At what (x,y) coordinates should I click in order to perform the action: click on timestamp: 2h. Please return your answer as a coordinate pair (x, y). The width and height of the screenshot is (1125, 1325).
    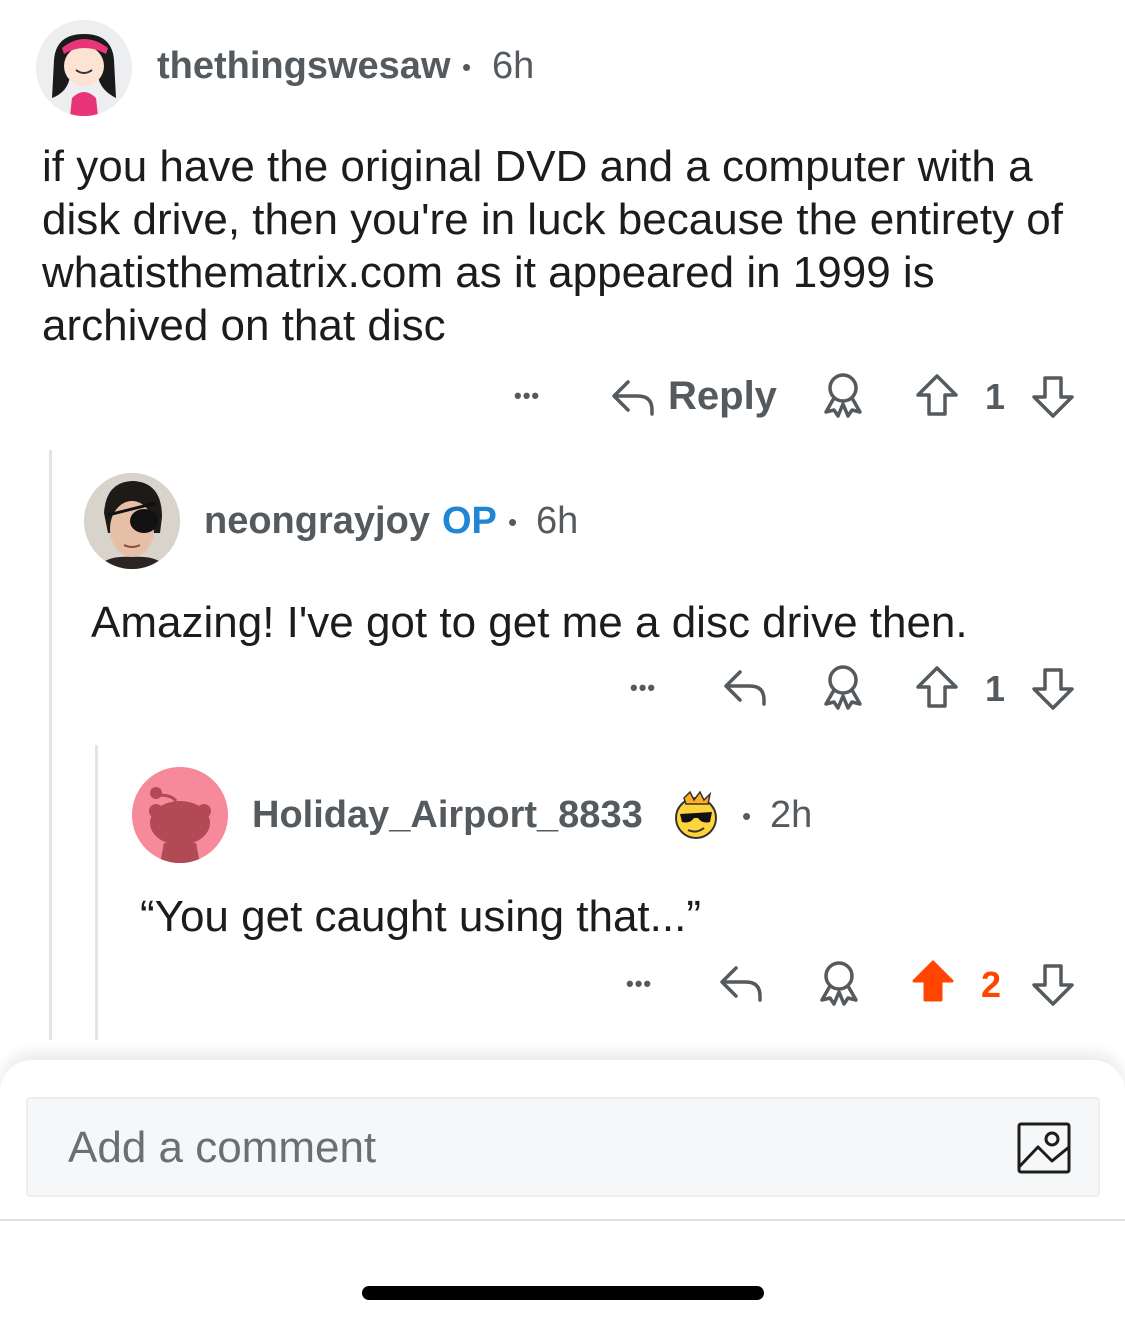
    Looking at the image, I should click on (791, 815).